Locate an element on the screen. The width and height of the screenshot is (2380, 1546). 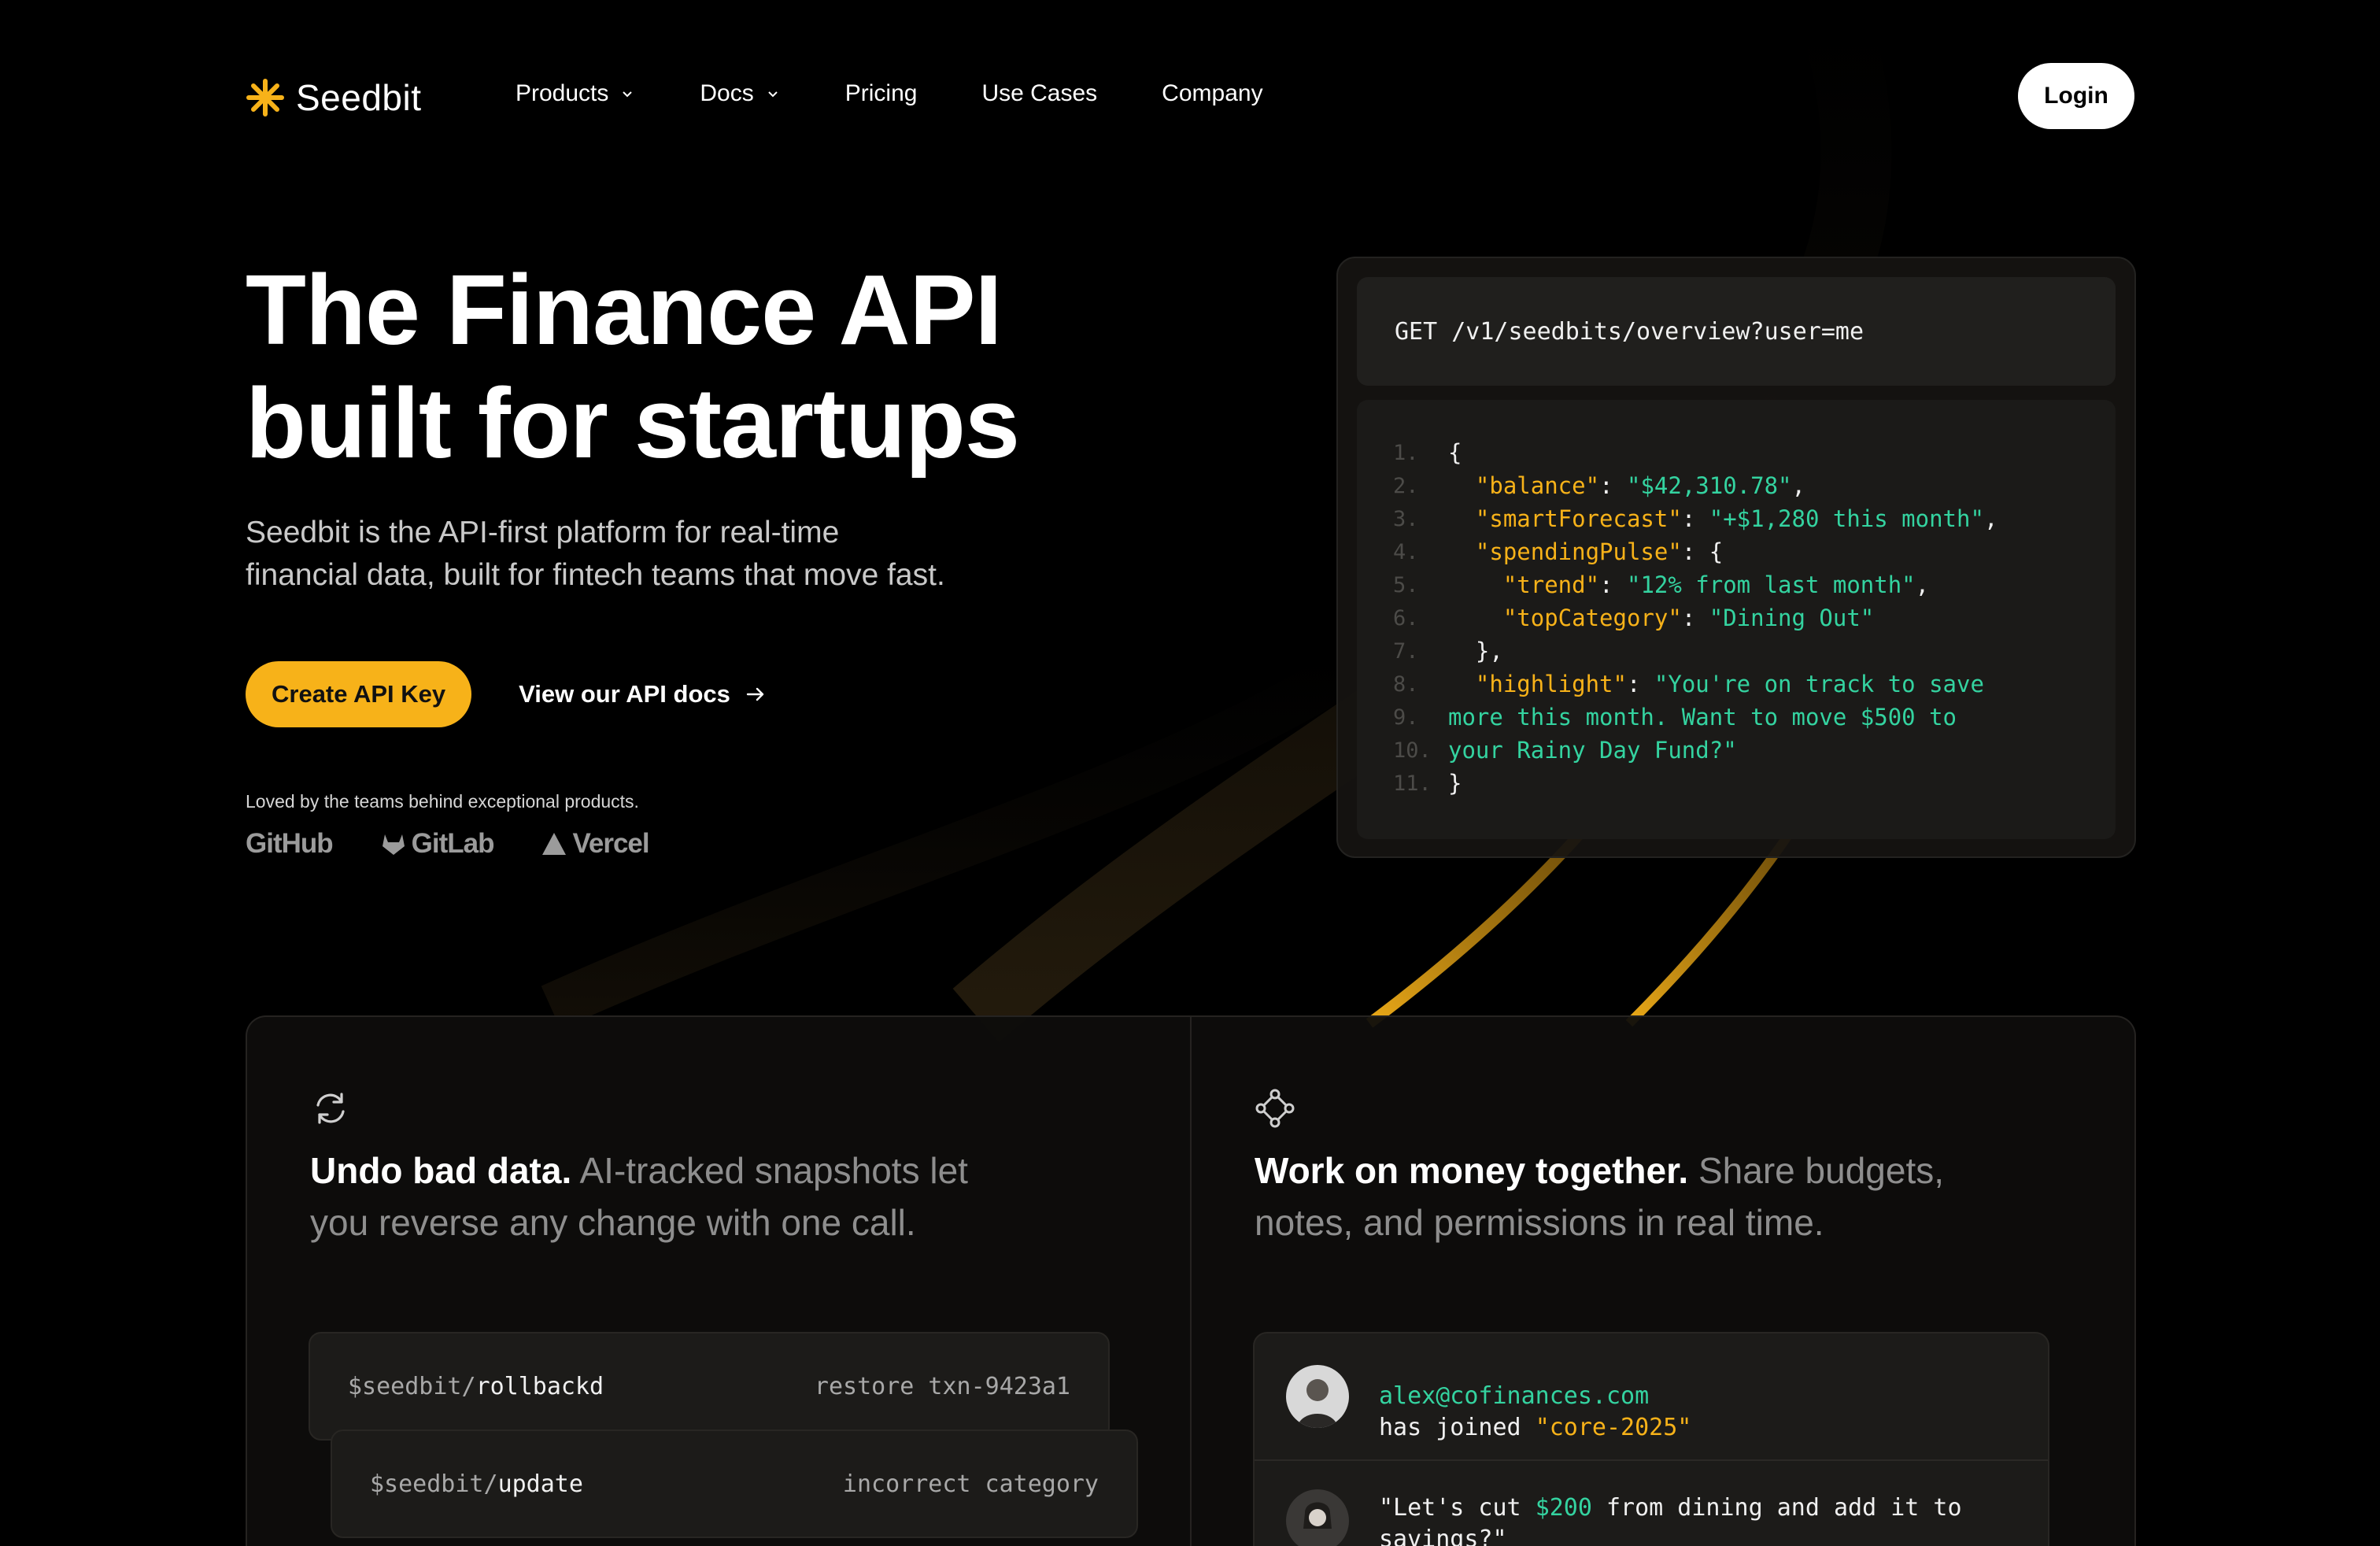
nav-item-use-cases: Use Cases is located at coordinates (1039, 94).